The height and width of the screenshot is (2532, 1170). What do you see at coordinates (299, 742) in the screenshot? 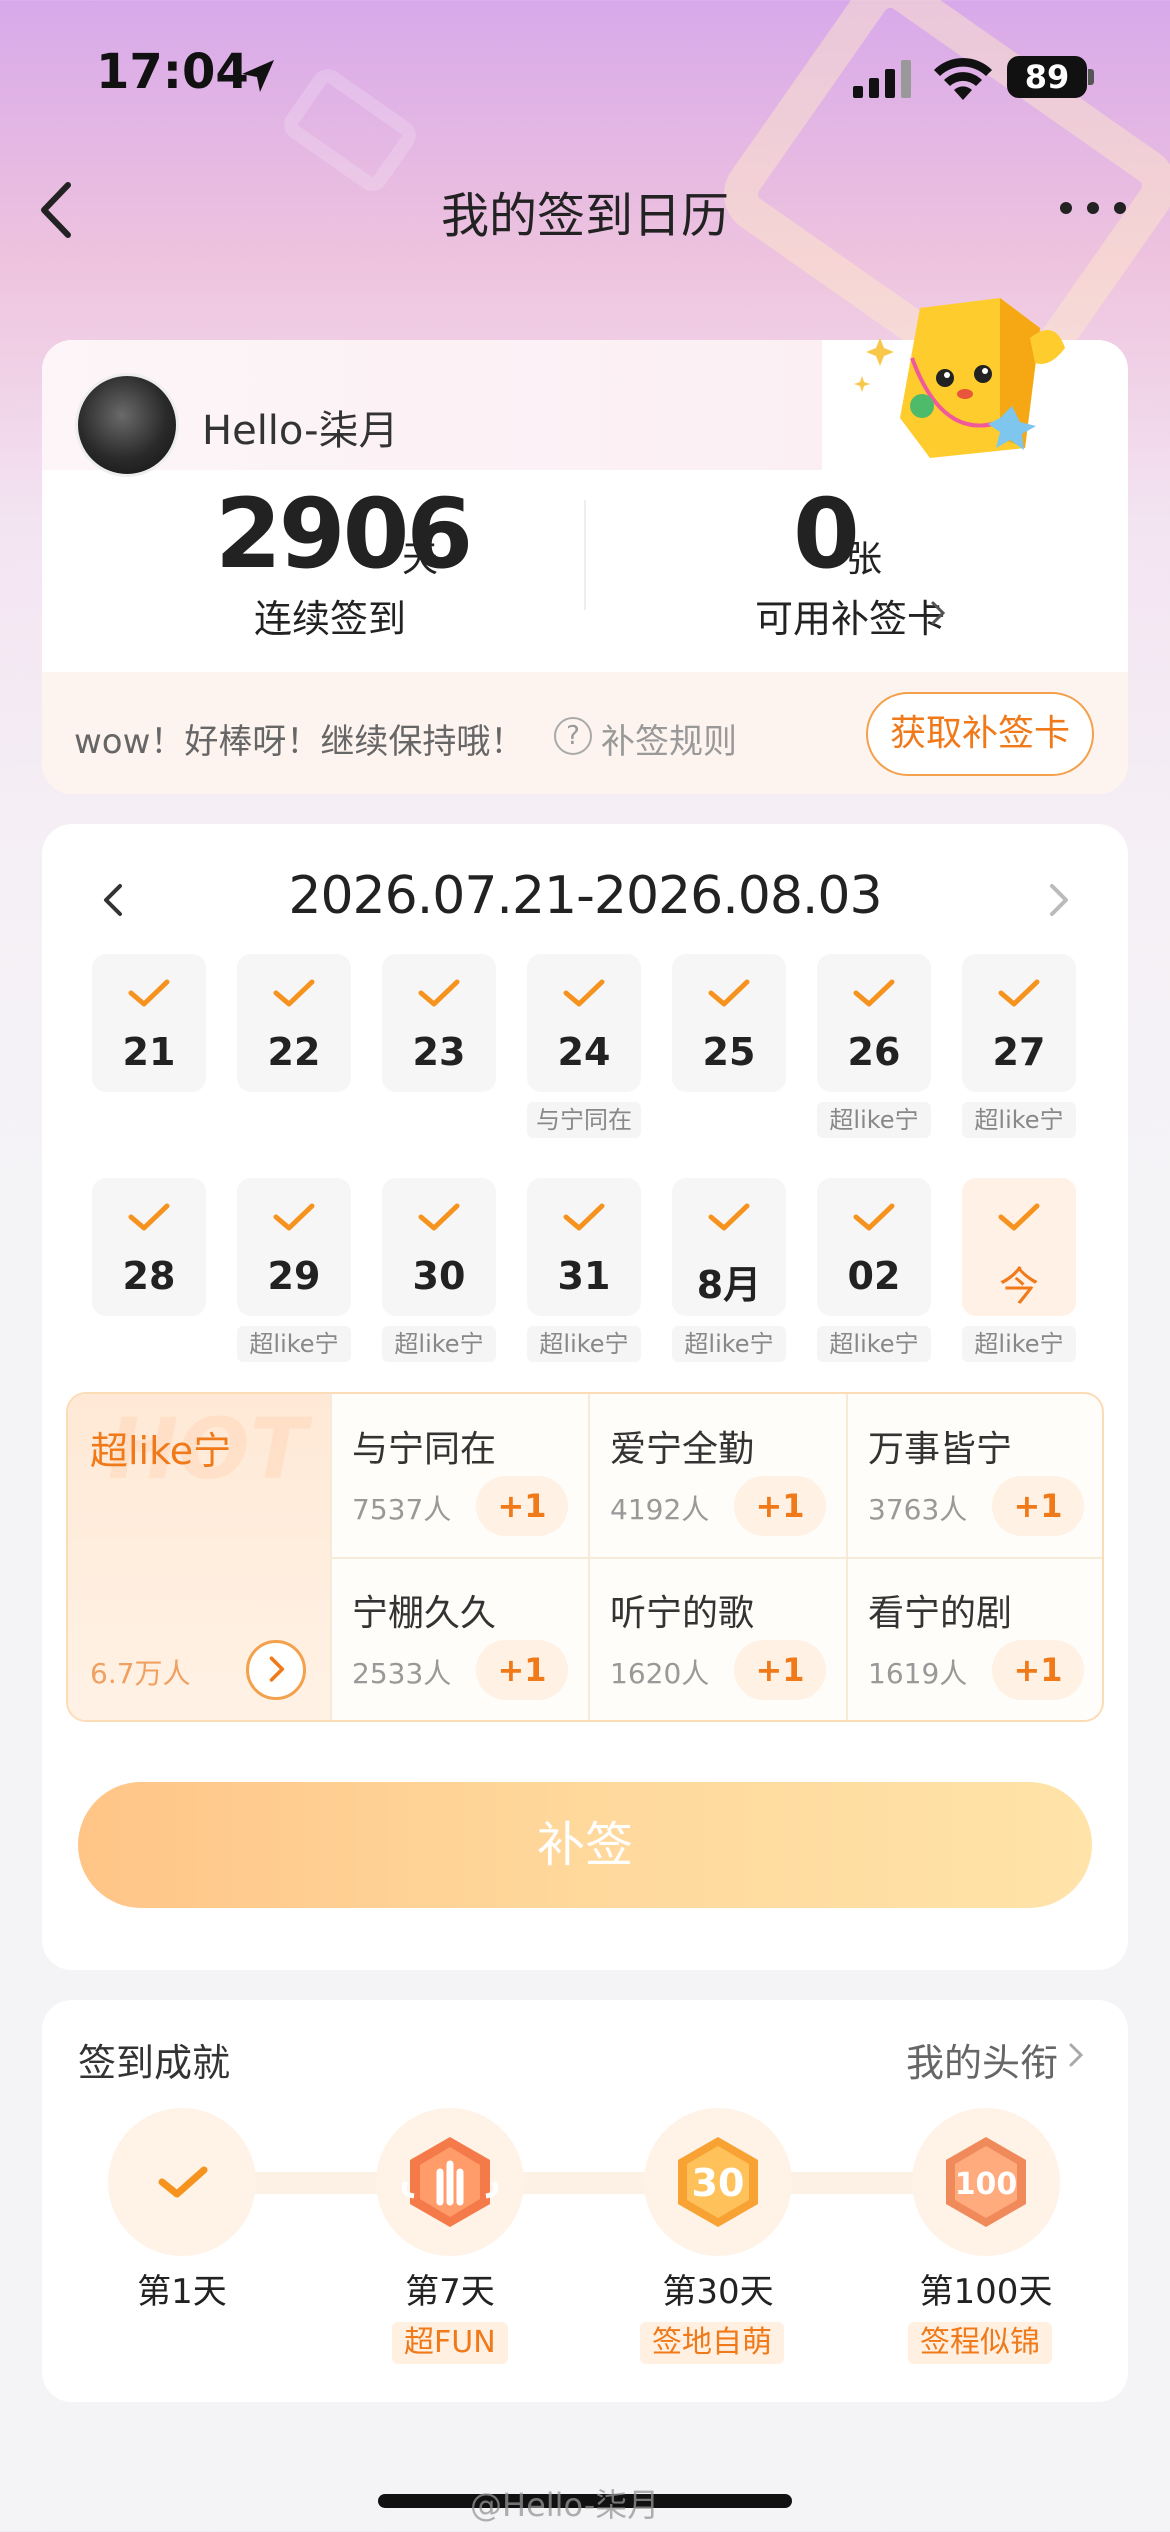
I see `encourage-message: wow！好棒呀！继续保持哦！` at bounding box center [299, 742].